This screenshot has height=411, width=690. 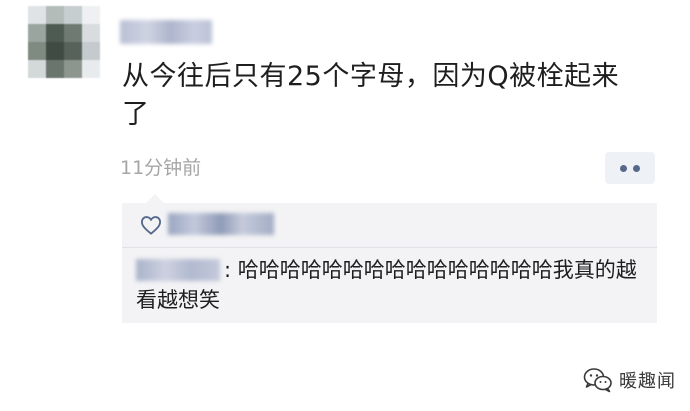 What do you see at coordinates (136, 114) in the screenshot?
I see `post-text-line-2: 了` at bounding box center [136, 114].